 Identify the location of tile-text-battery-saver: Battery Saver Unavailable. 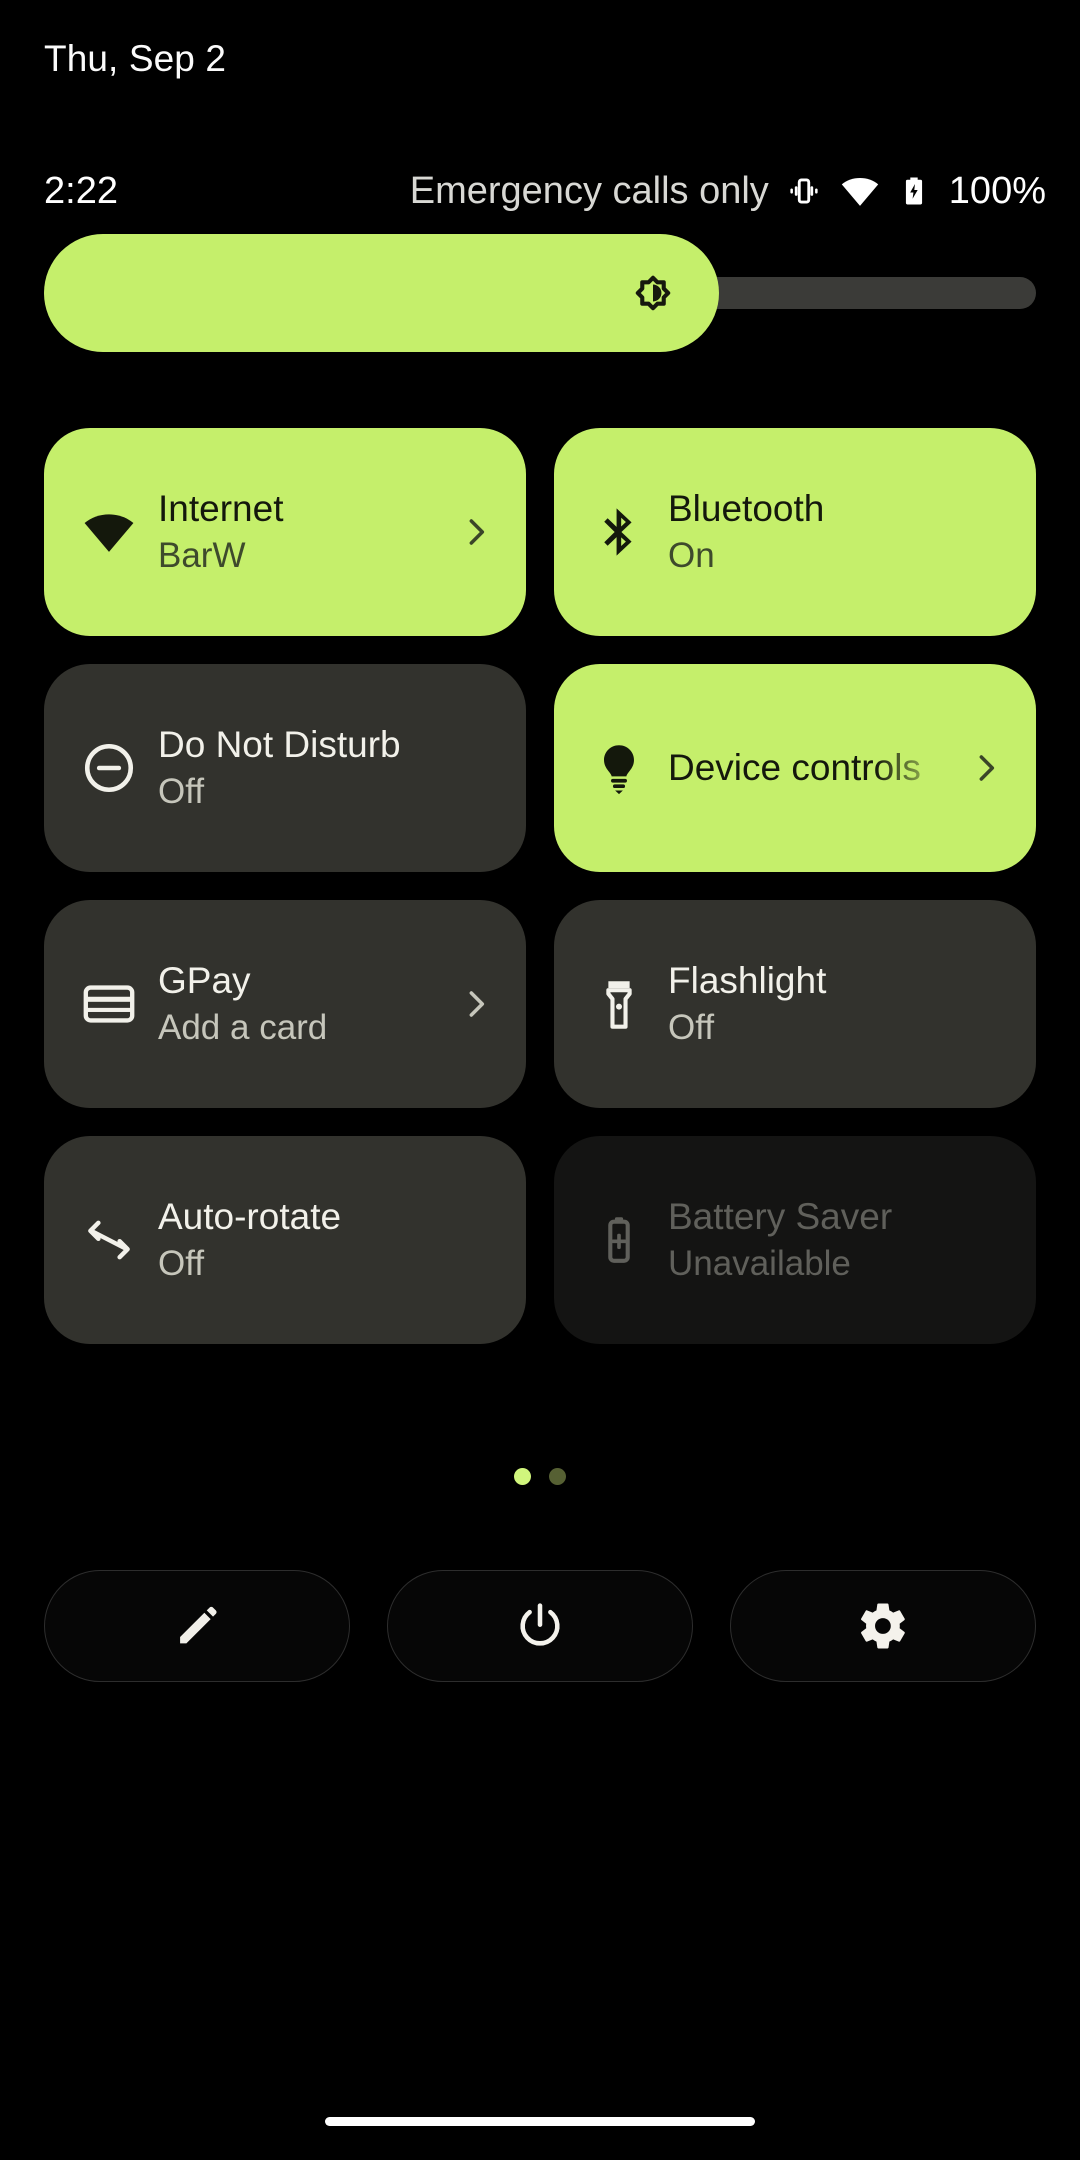
(838, 1240).